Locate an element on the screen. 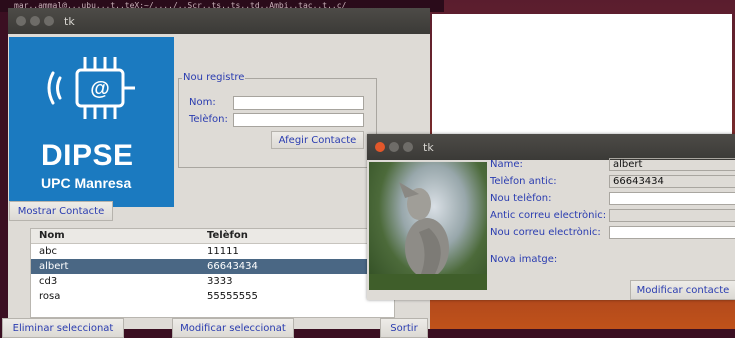 This screenshot has width=735, height=338. new-phone-label: Nou telèfon: is located at coordinates (521, 198).